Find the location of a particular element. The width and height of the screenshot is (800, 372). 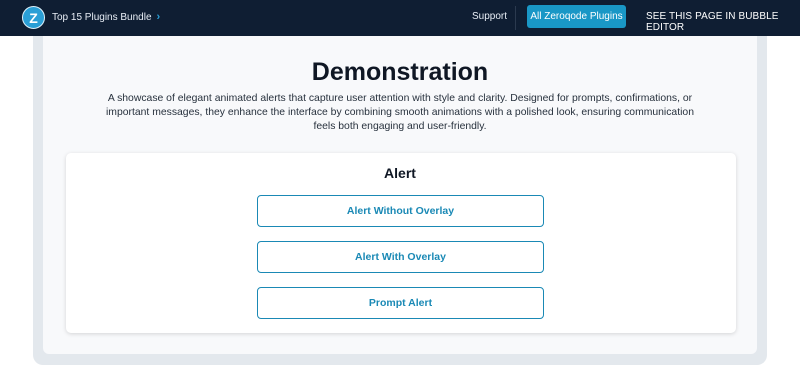

nav-divider is located at coordinates (515, 18).